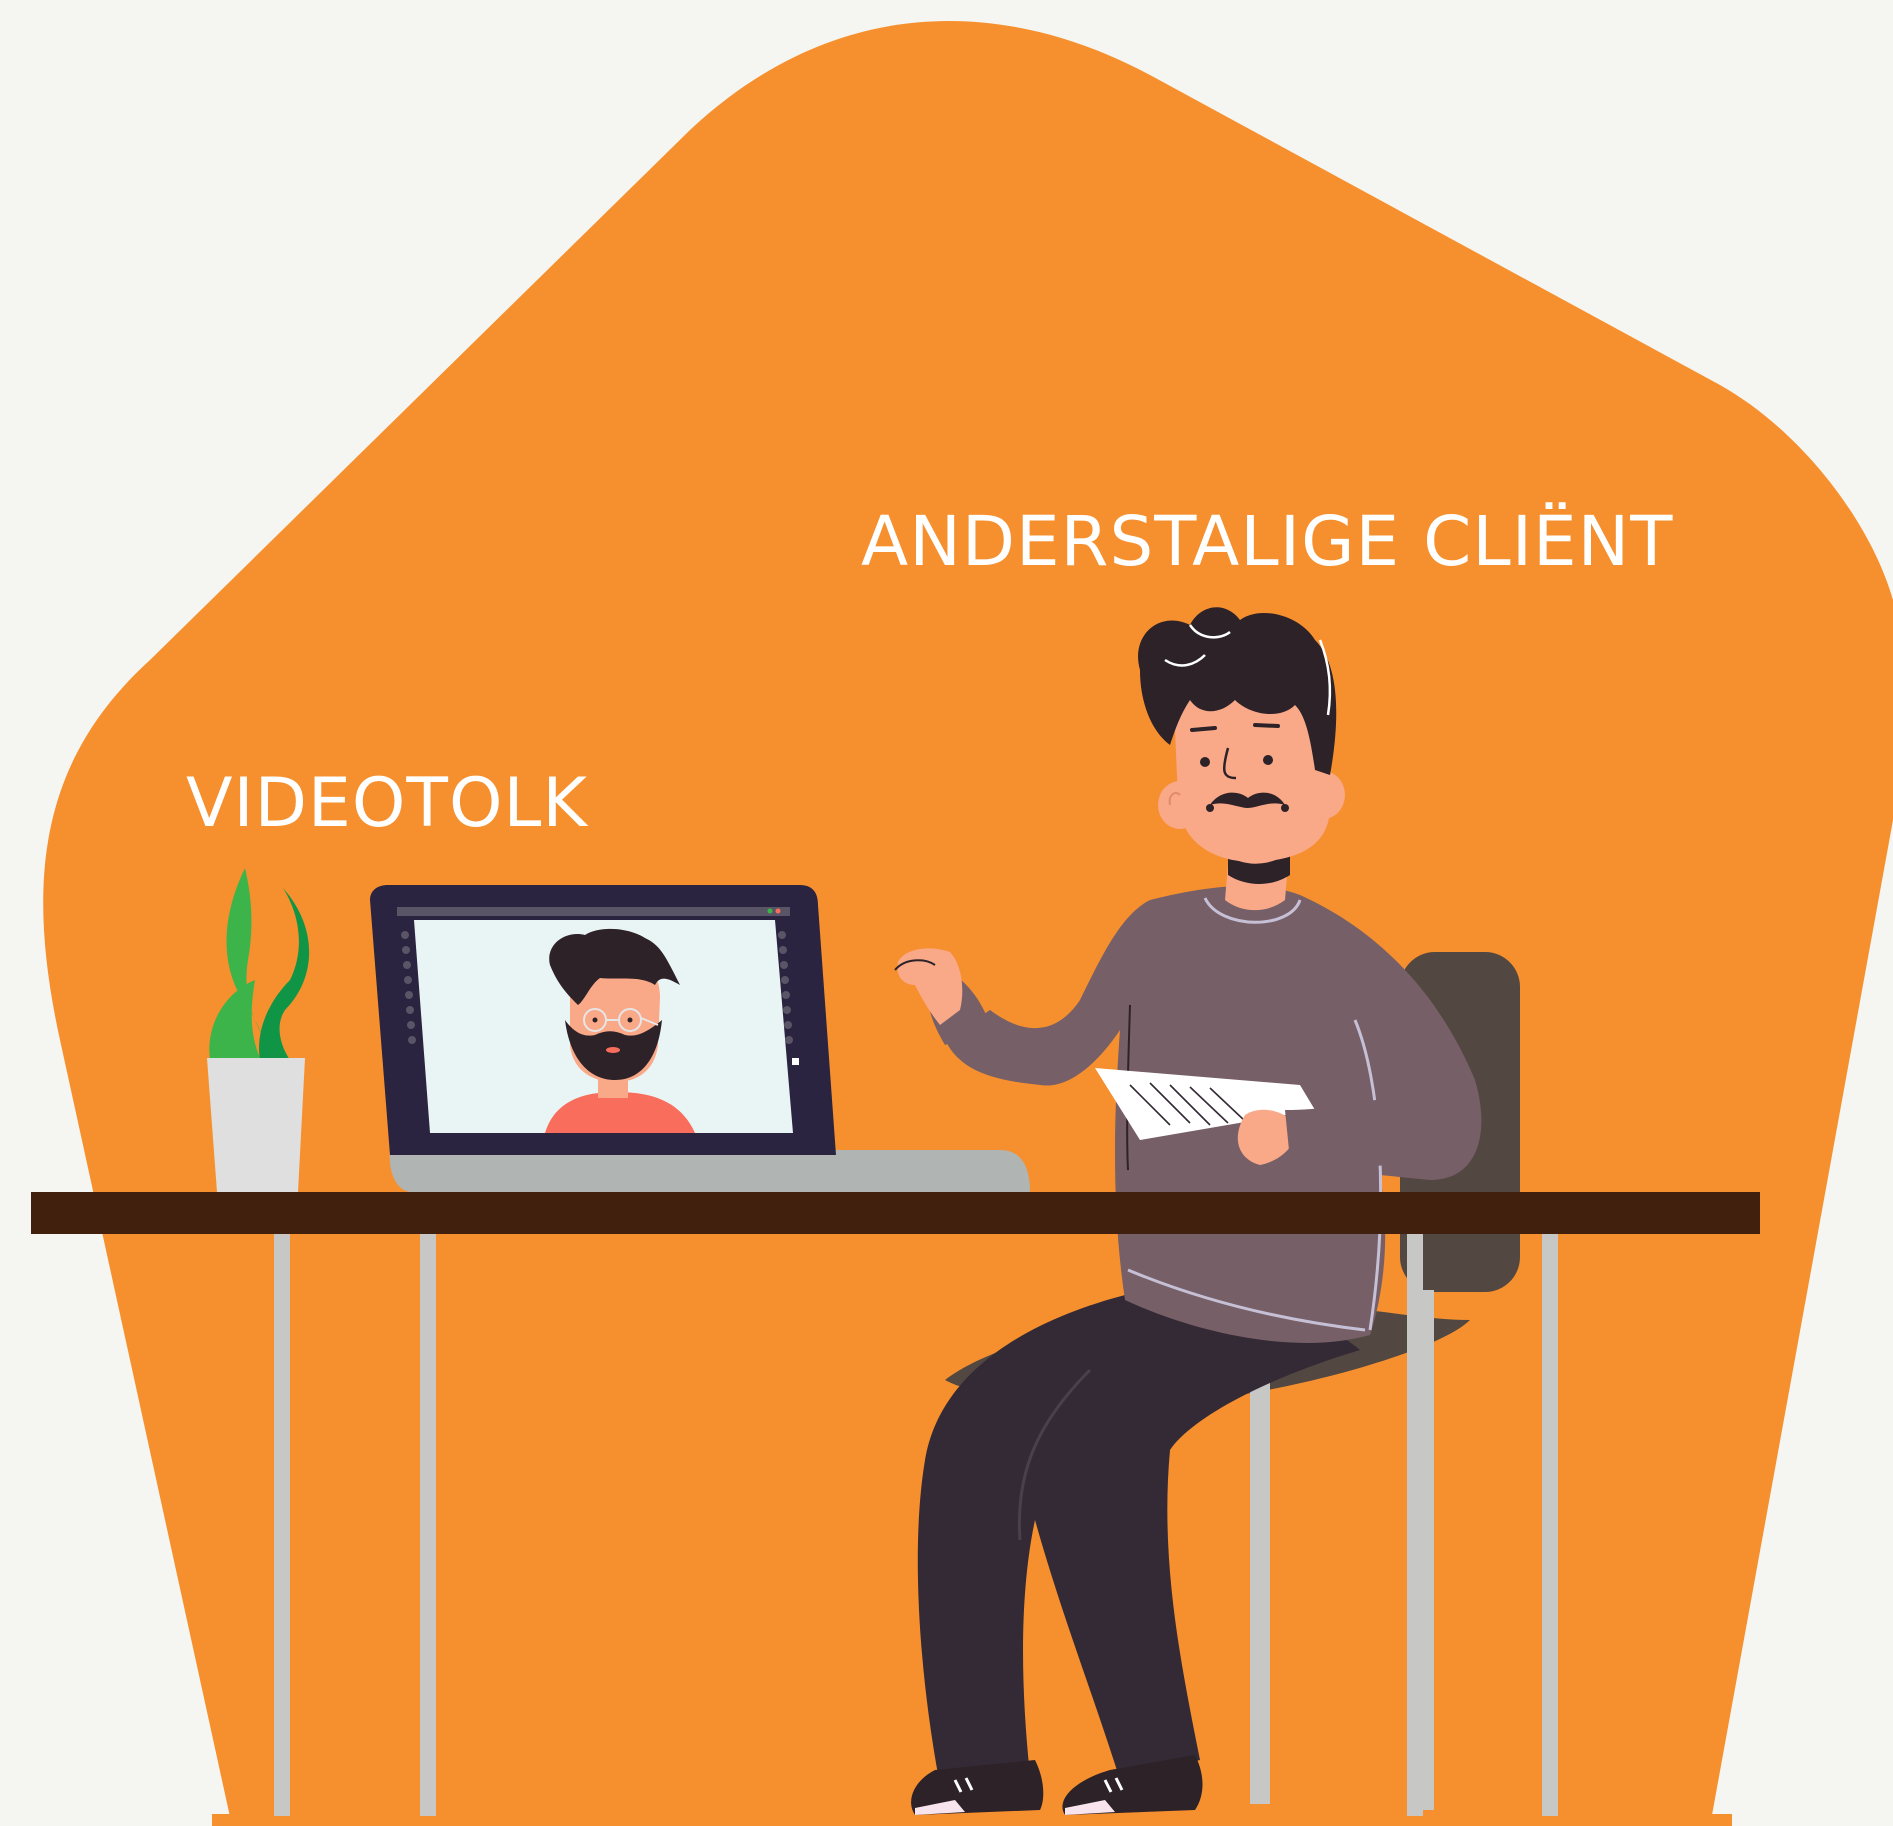  I want to click on client-label: ANDERSTALIGE CLIËNT, so click(1267, 542).